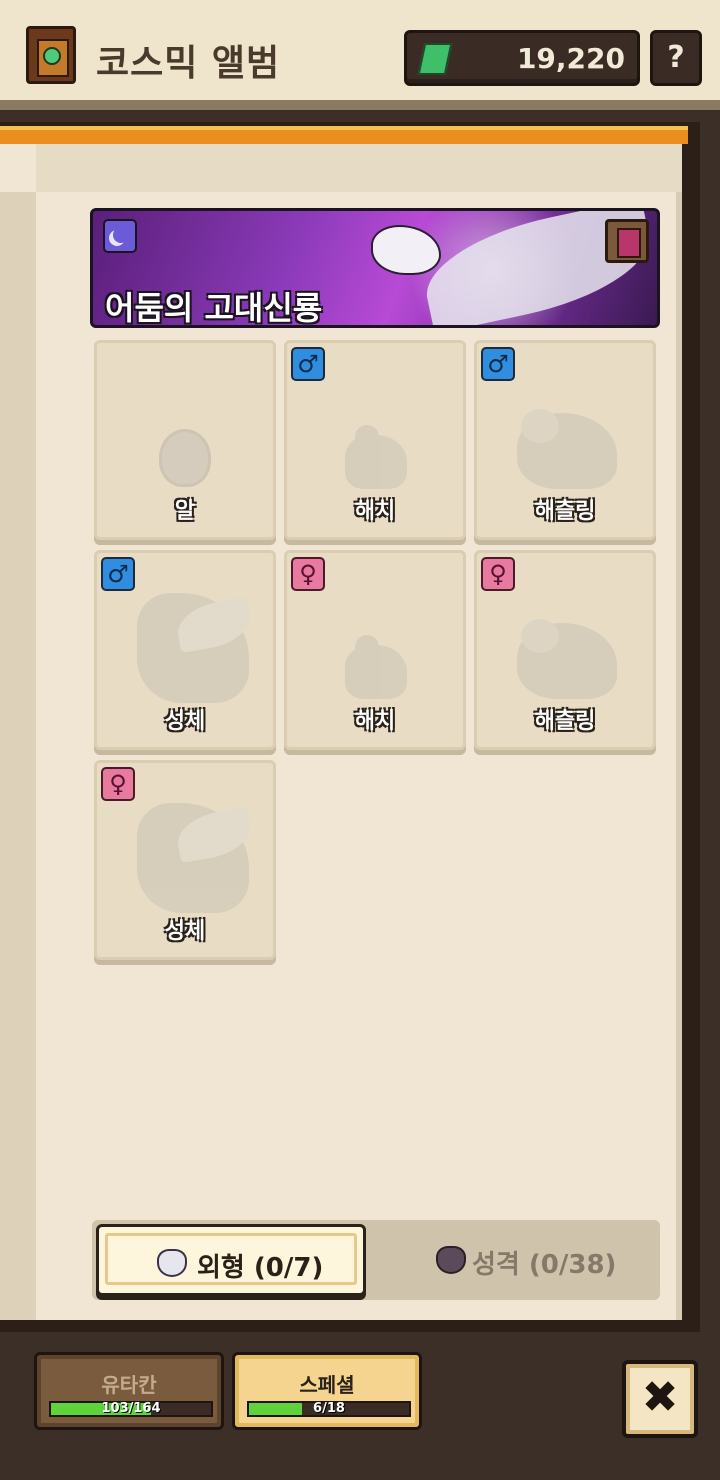 This screenshot has height=1480, width=720. What do you see at coordinates (360, 105) in the screenshot?
I see `top-bar-shadow` at bounding box center [360, 105].